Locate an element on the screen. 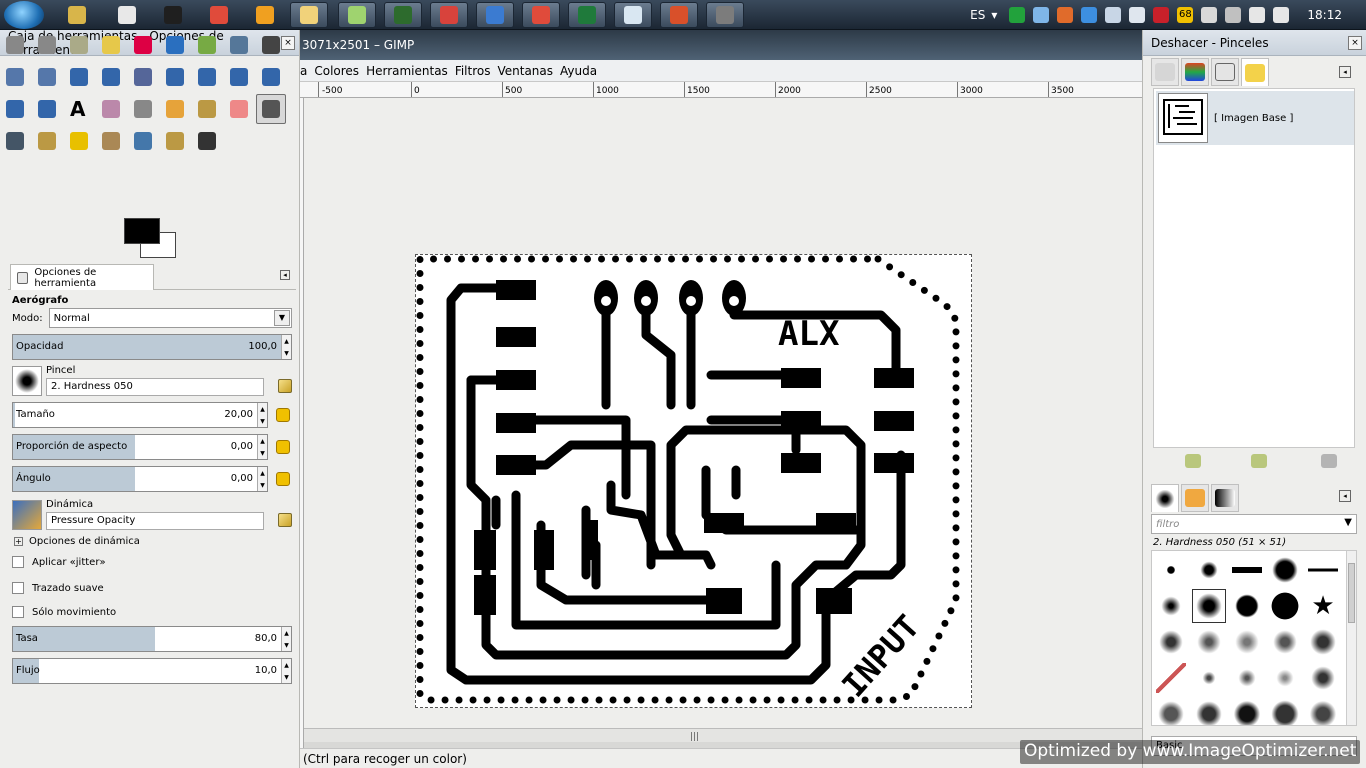  flow-slider: Flujo 10,0 ▲ ▼ is located at coordinates (152, 671).